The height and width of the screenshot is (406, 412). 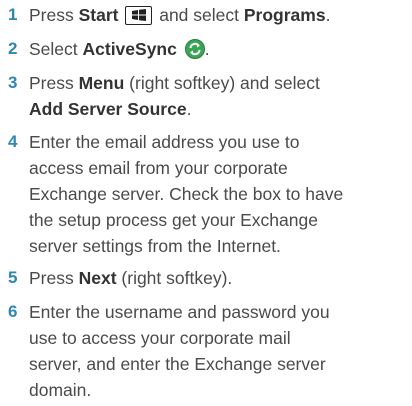 I want to click on step-number: 1, so click(x=13, y=14).